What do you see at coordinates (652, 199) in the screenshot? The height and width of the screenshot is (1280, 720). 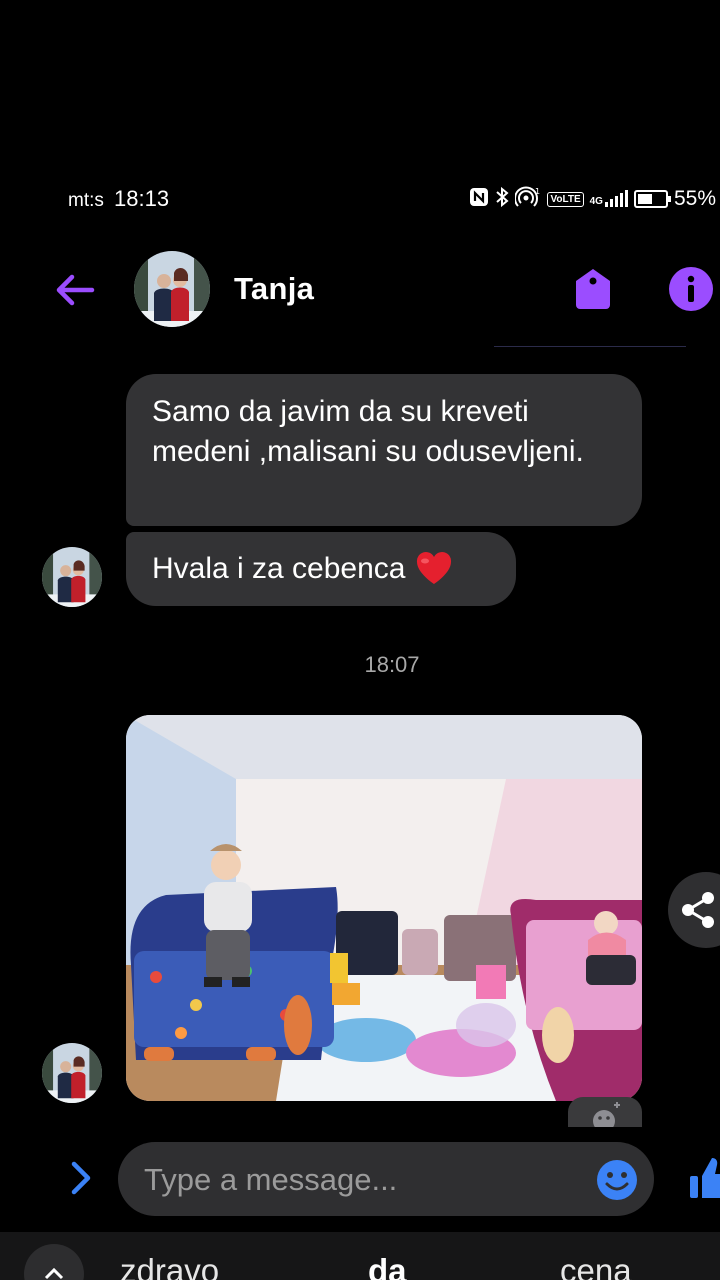 I see `battery-icon` at bounding box center [652, 199].